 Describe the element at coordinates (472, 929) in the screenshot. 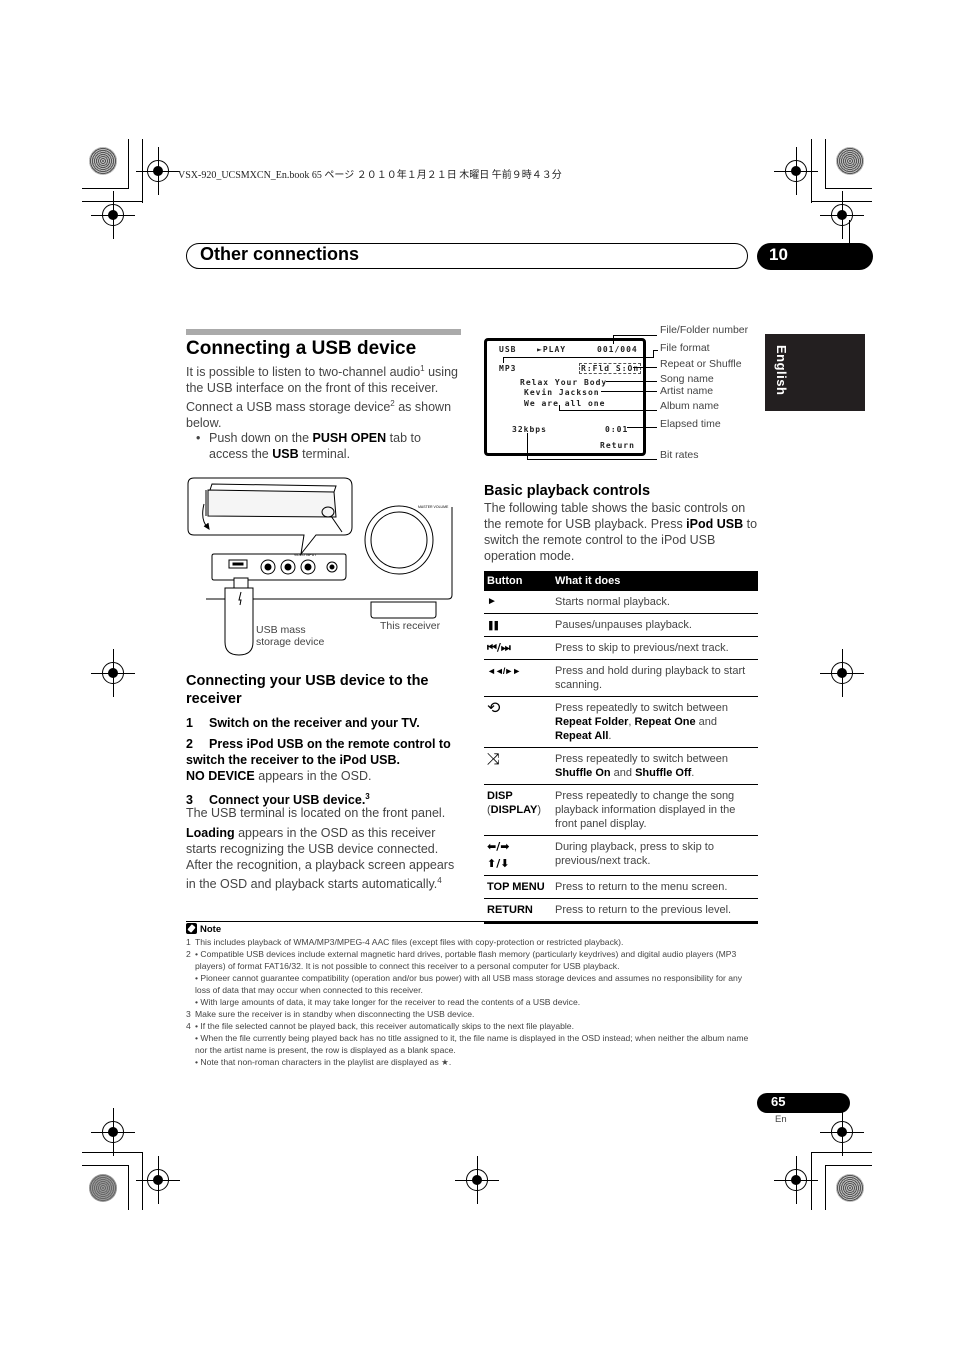

I see `notes-heading: Note` at that location.